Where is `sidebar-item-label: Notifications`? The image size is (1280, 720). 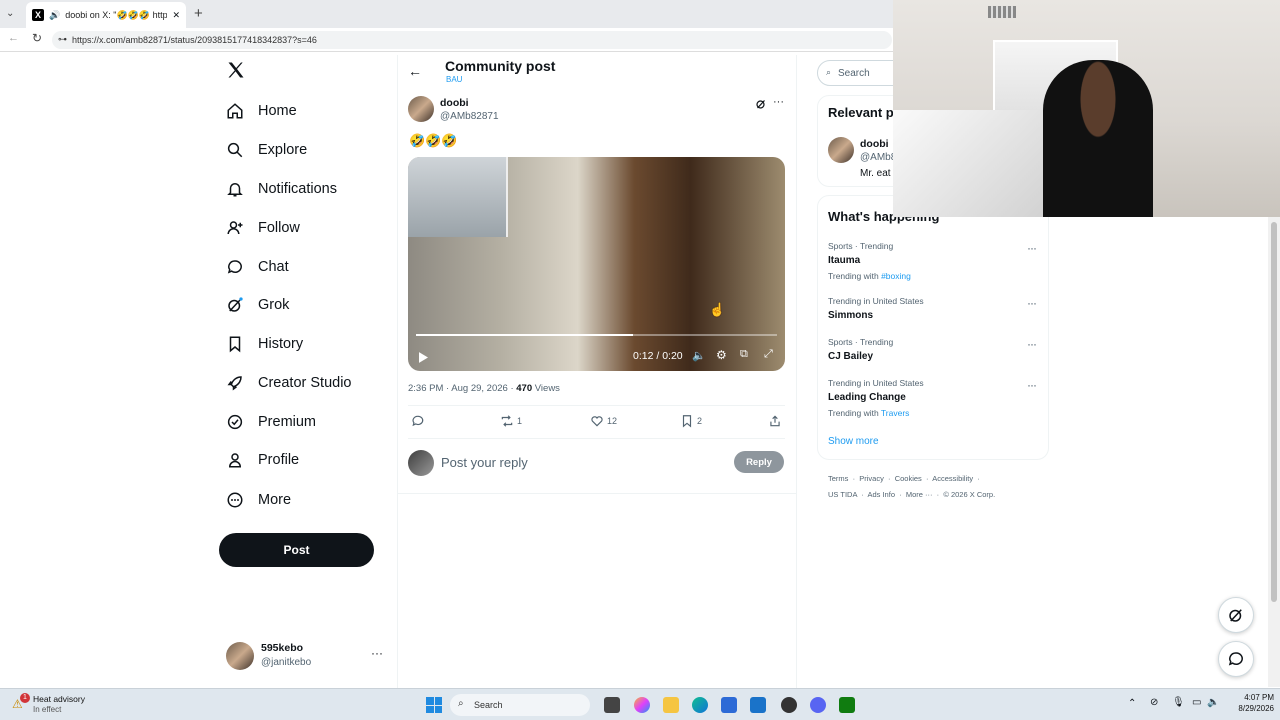 sidebar-item-label: Notifications is located at coordinates (297, 189).